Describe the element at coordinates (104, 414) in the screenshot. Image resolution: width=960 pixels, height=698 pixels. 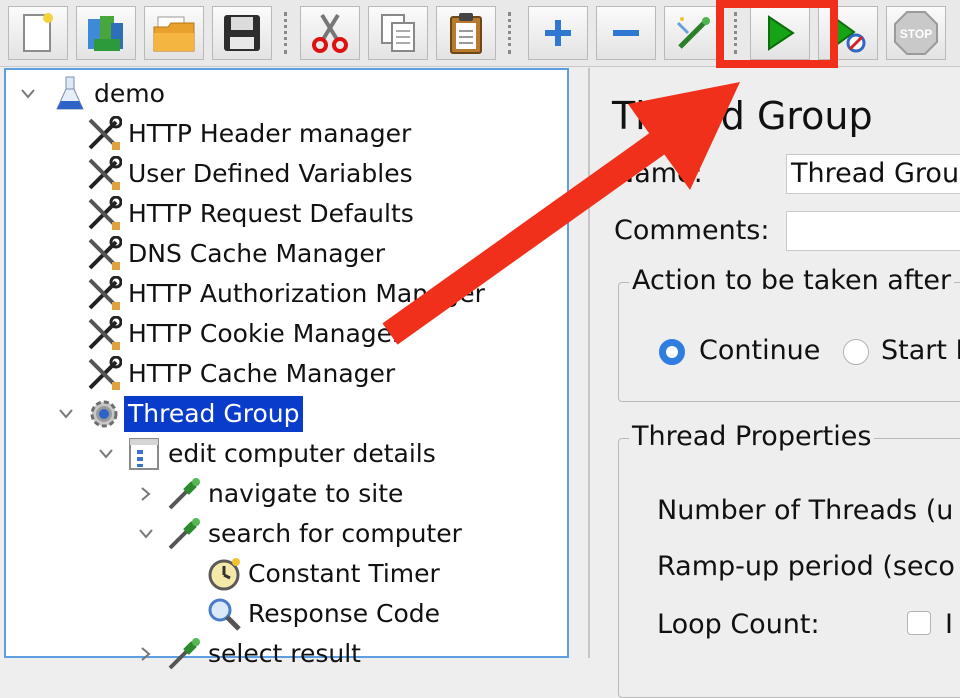
I see `gear-icon` at that location.